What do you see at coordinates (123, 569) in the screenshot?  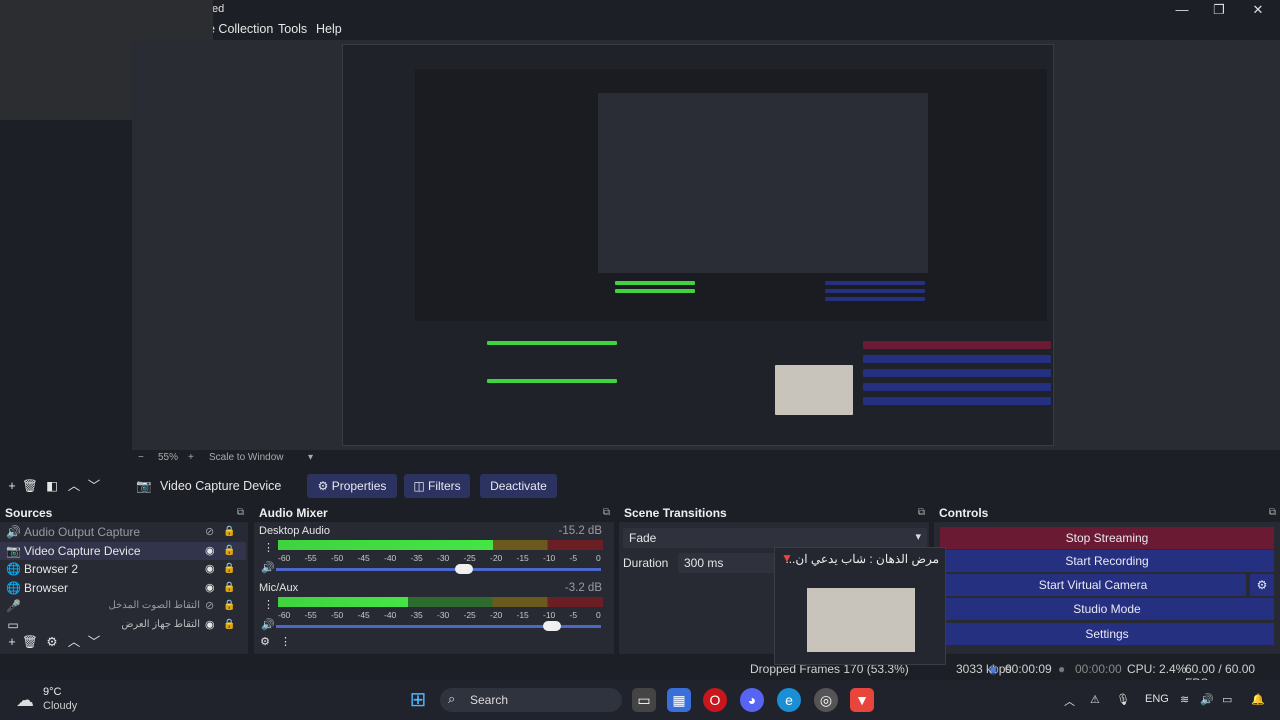 I see `source-item: 🌐 Browser 2 ◉ 🔒` at bounding box center [123, 569].